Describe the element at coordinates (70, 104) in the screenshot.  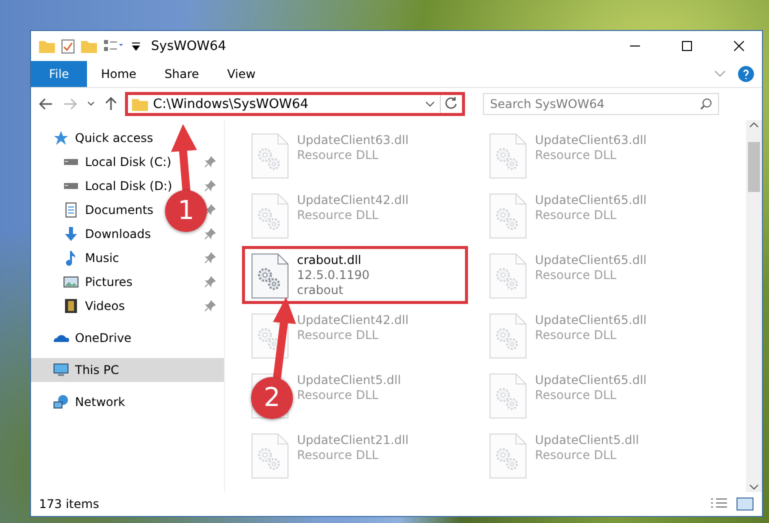
I see `forward-arrow-icon` at that location.